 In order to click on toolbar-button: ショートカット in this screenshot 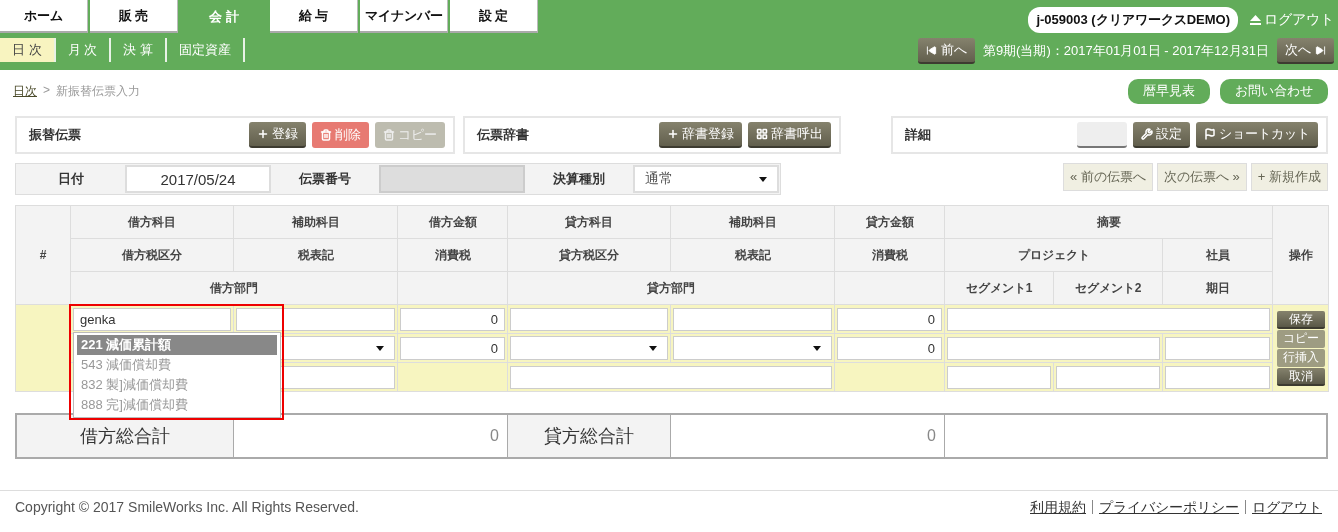, I will do `click(1257, 135)`.